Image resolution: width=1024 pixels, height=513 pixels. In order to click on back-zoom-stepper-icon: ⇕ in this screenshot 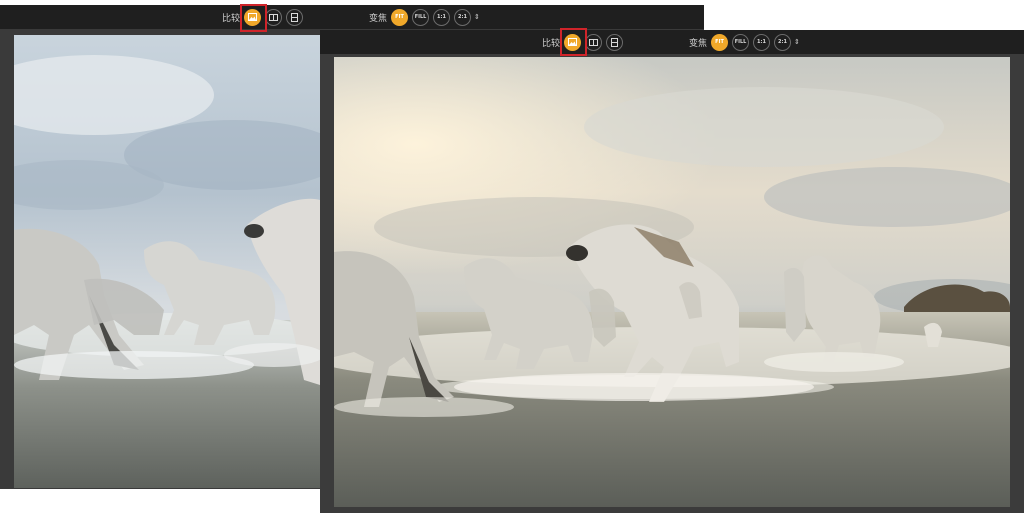, I will do `click(477, 17)`.